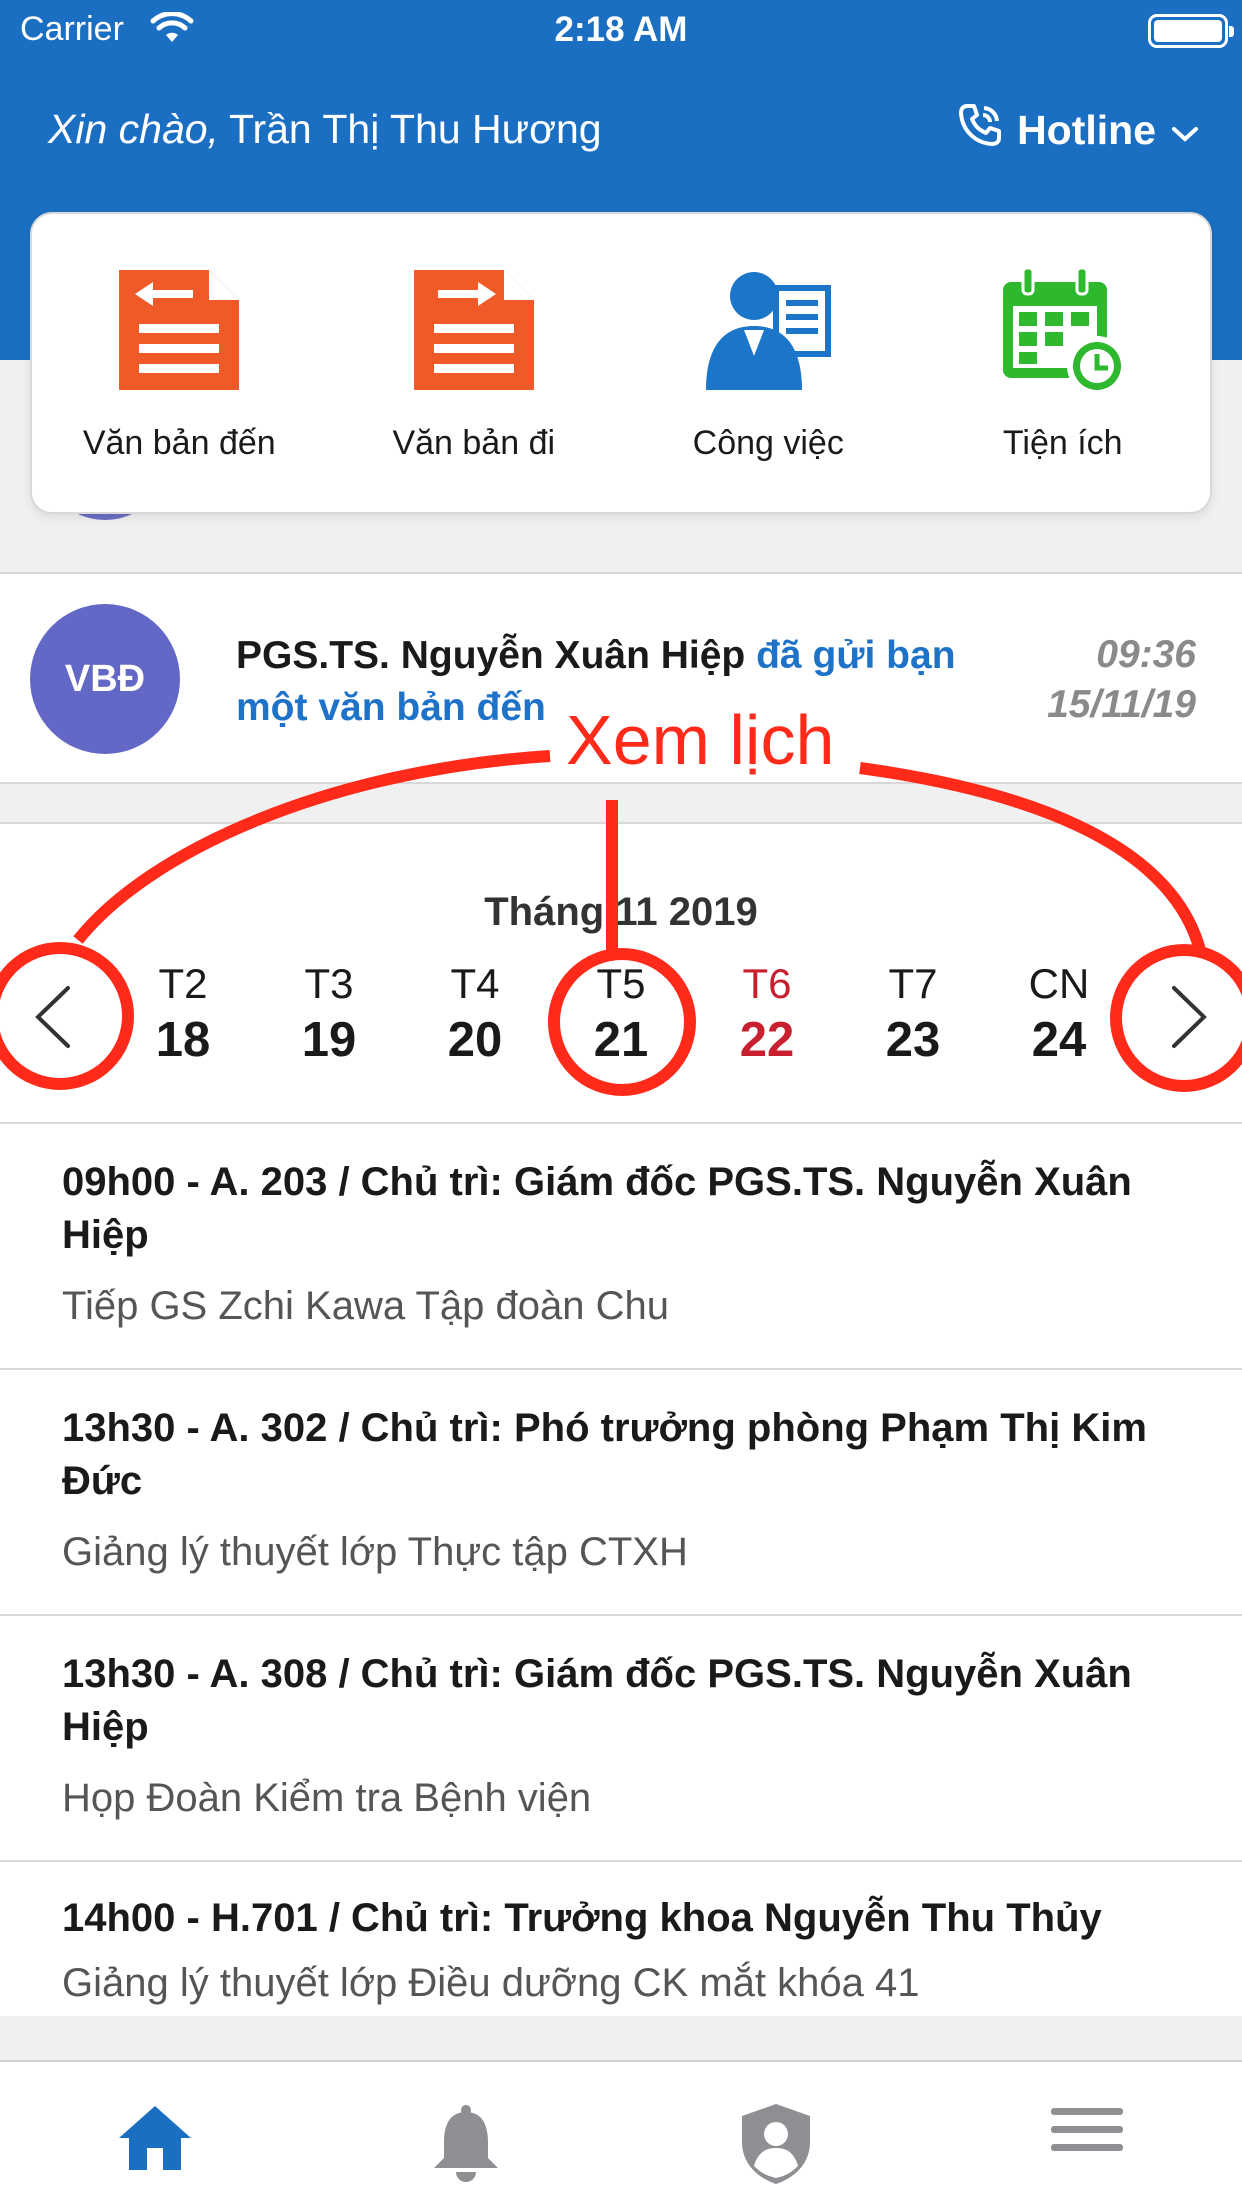  I want to click on notification-avatar: VBĐ, so click(105, 679).